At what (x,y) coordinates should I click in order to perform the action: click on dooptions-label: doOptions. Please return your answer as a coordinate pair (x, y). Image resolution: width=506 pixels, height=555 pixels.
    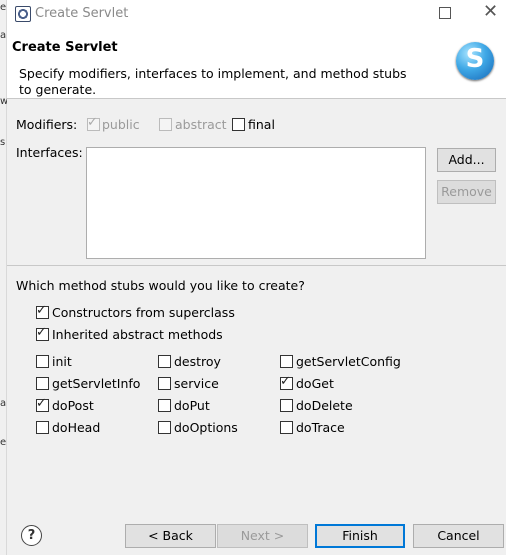
    Looking at the image, I should click on (206, 427).